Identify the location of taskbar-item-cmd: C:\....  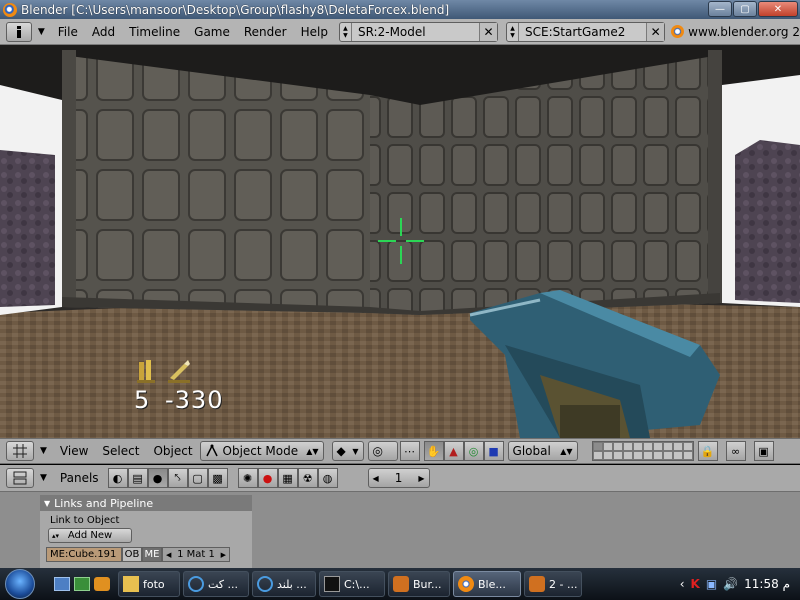
(352, 584).